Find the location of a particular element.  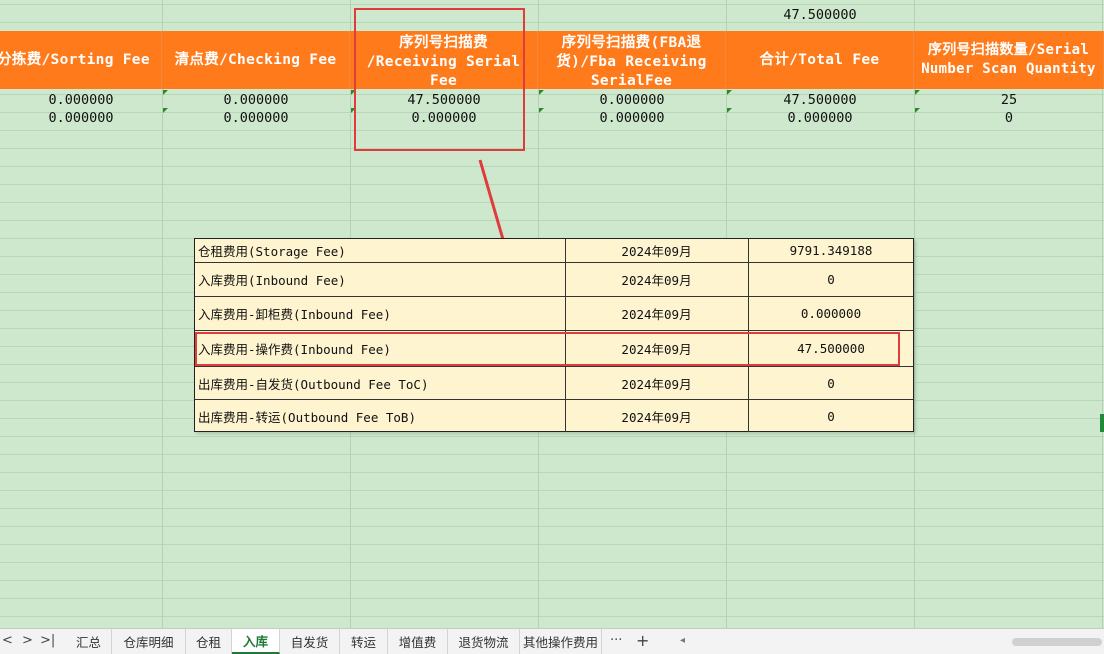

tab-warehouse-detail: 仓库明细 is located at coordinates (149, 641).